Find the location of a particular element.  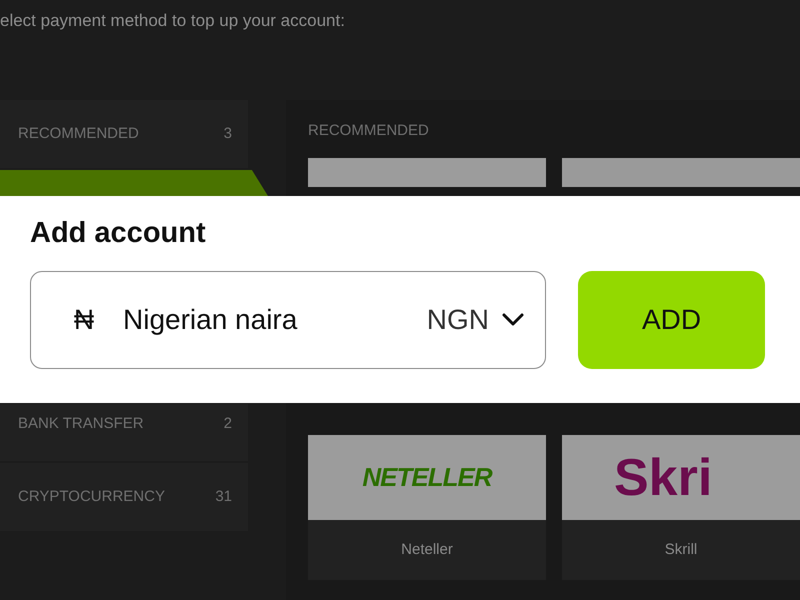

chevron-down-icon is located at coordinates (513, 320).